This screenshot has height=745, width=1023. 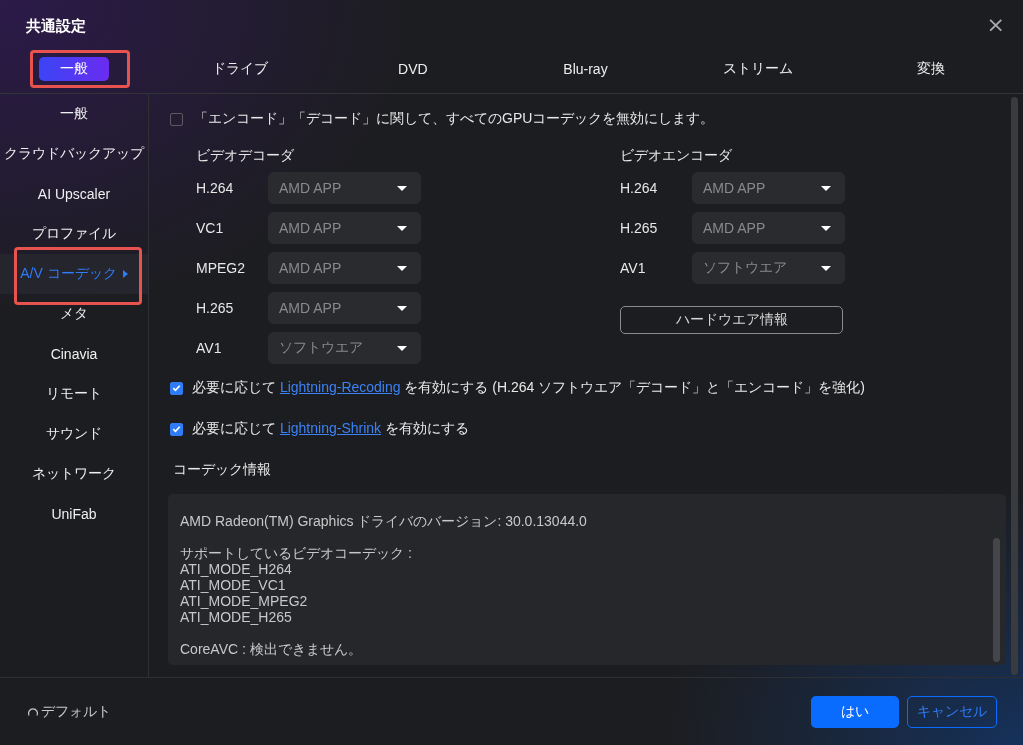 I want to click on section-heading: コーデック情報, so click(x=222, y=469).